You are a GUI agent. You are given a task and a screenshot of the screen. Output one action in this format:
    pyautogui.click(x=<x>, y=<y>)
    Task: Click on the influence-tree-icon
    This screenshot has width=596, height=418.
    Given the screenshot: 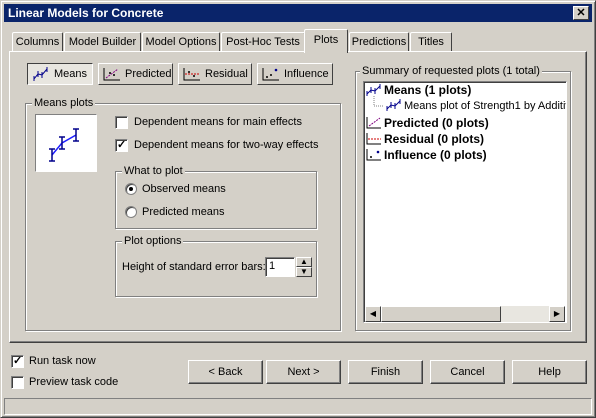 What is the action you would take?
    pyautogui.click(x=373, y=155)
    